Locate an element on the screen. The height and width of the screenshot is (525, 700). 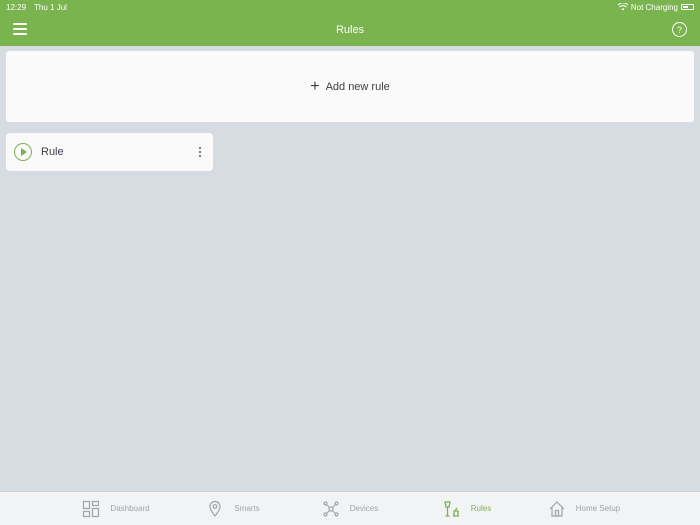
status-time: 12:29 is located at coordinates (16, 7).